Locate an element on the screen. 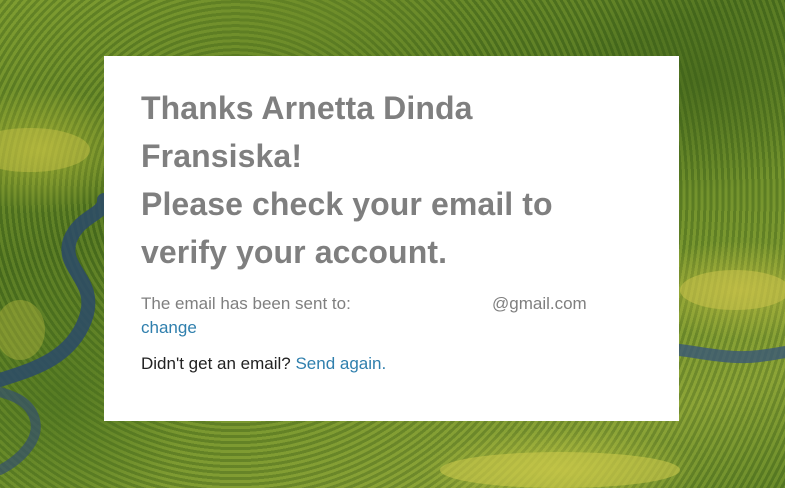  heading-line-4: verify your account. is located at coordinates (294, 252).